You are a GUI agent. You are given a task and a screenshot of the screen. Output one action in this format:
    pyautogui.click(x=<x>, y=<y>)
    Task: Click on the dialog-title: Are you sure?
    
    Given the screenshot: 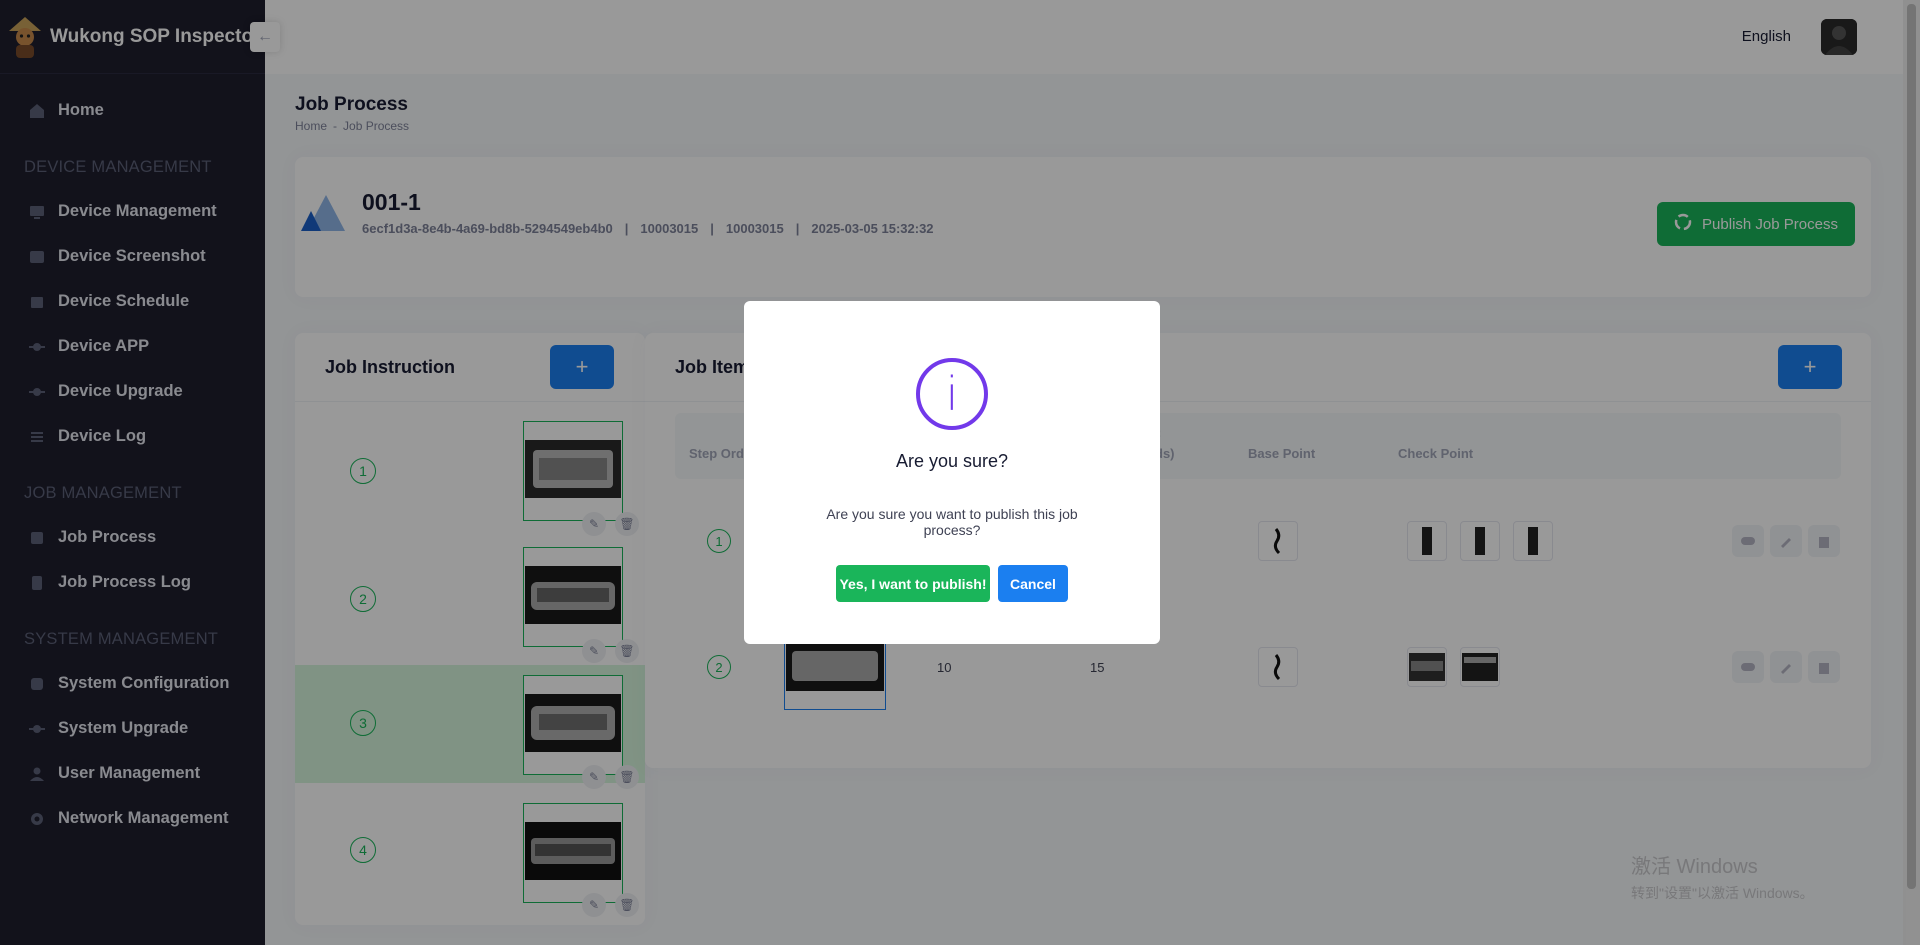 What is the action you would take?
    pyautogui.click(x=952, y=461)
    